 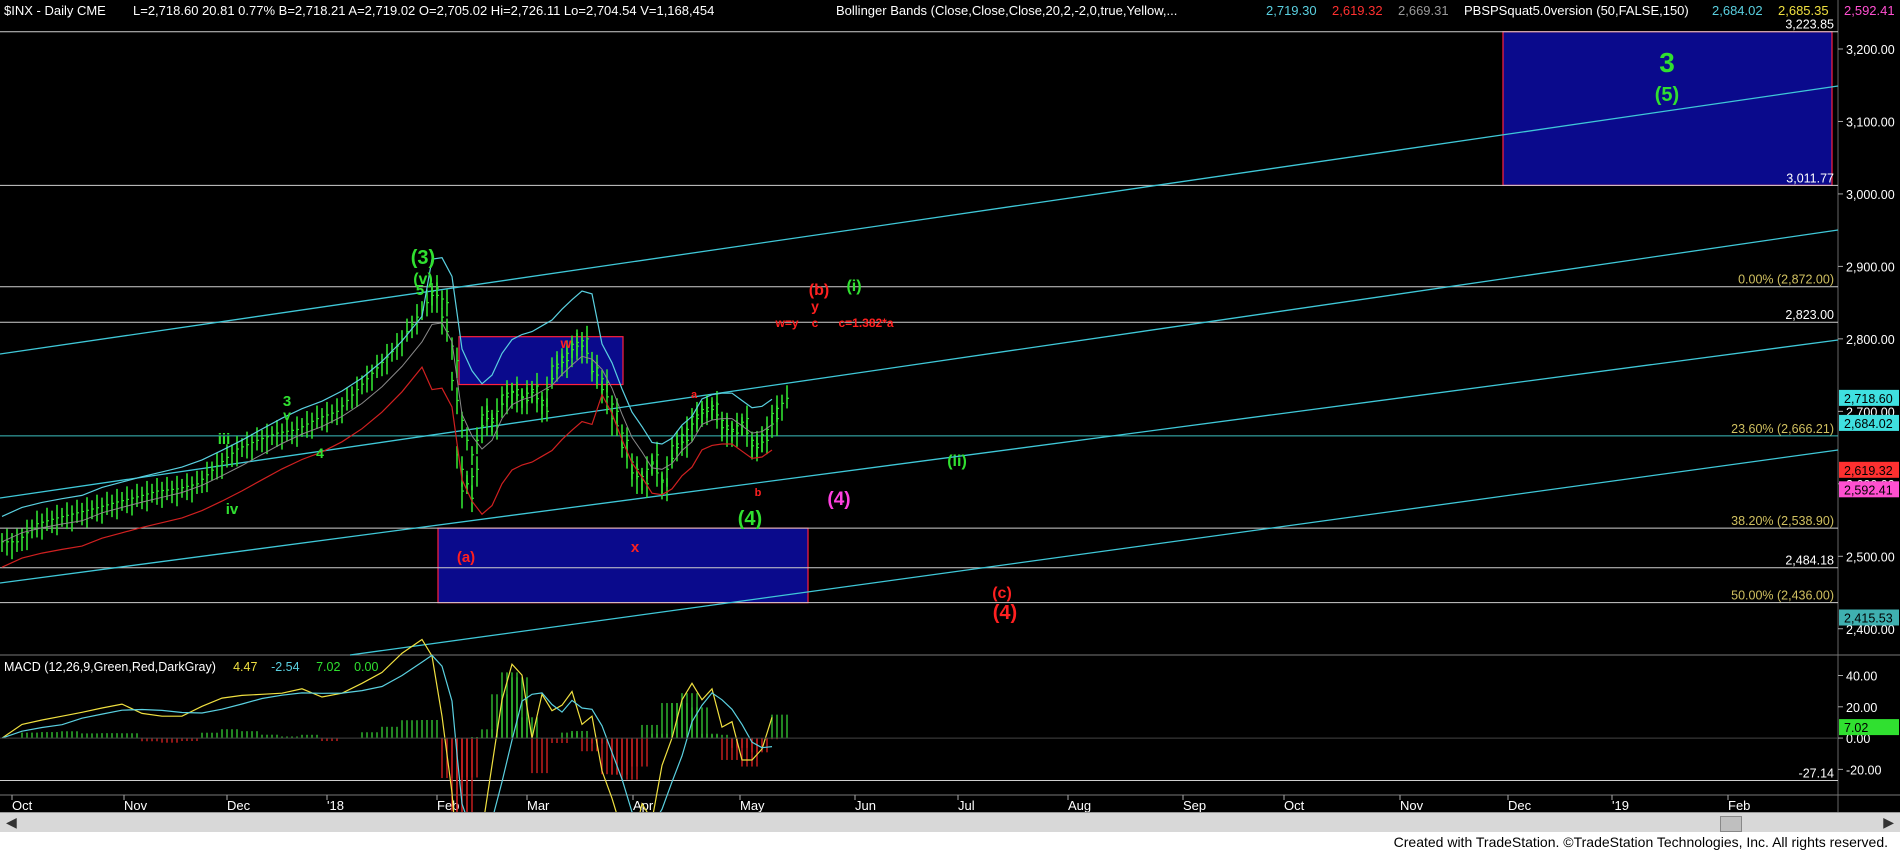 I want to click on macd-y-tick-label: 40.00, so click(x=1861, y=677).